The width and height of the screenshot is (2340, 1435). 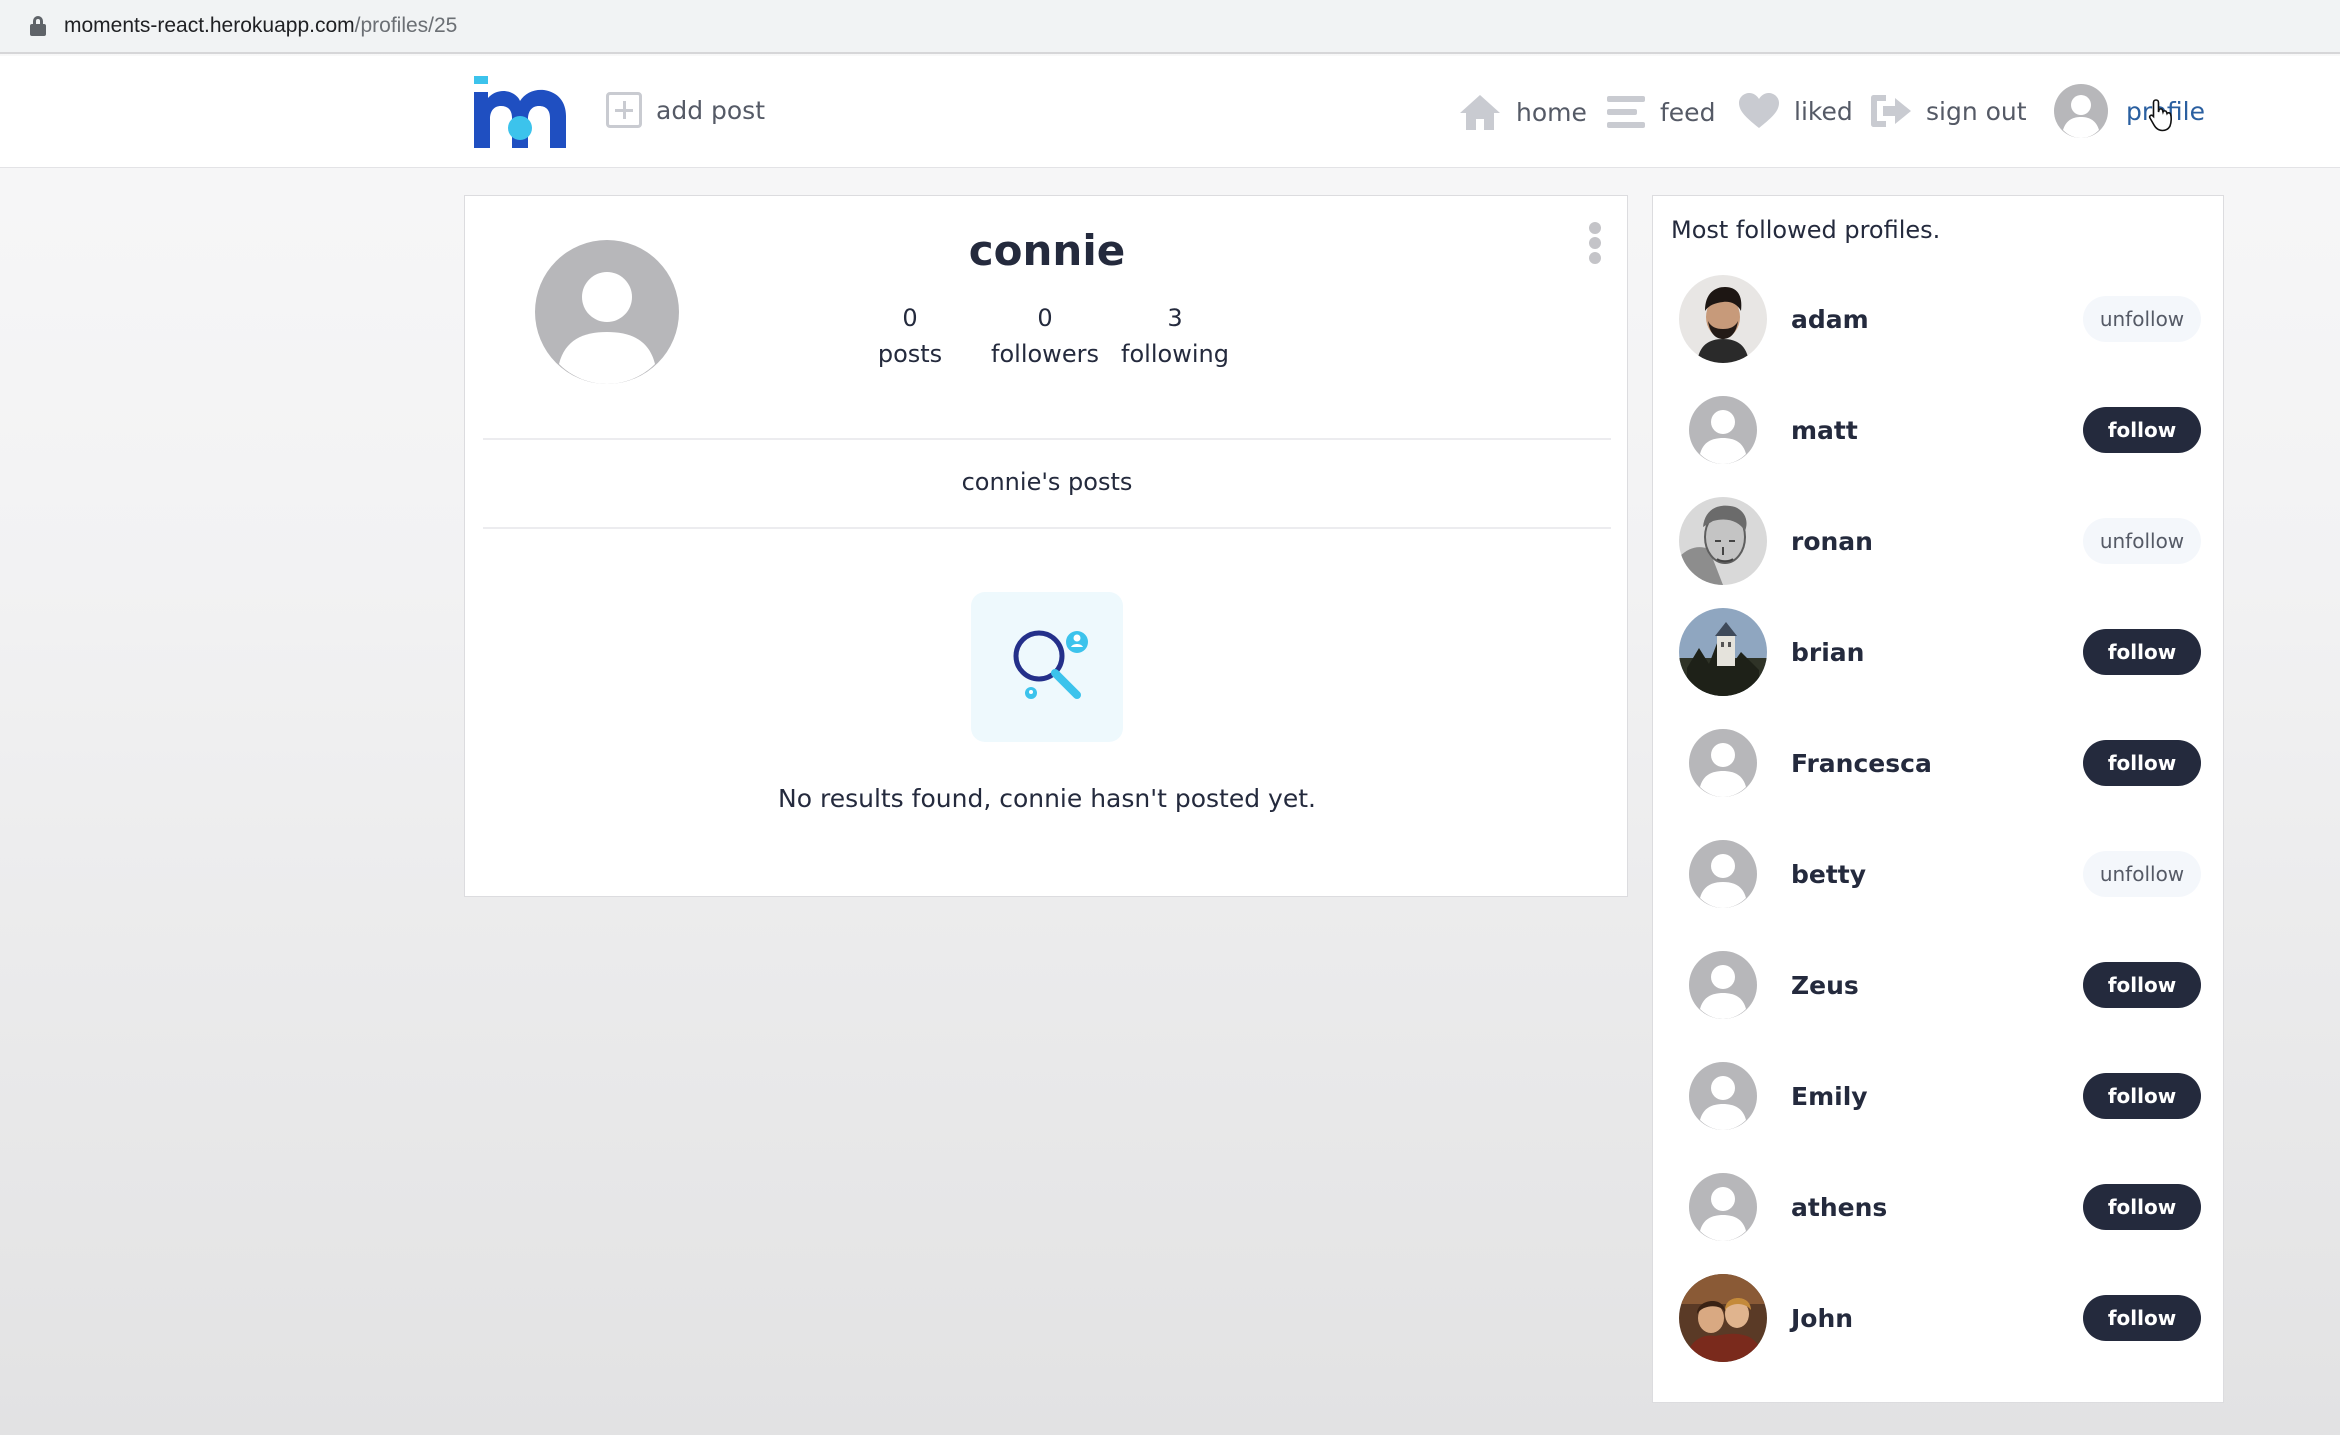 What do you see at coordinates (1688, 112) in the screenshot?
I see `feed-label: feed` at bounding box center [1688, 112].